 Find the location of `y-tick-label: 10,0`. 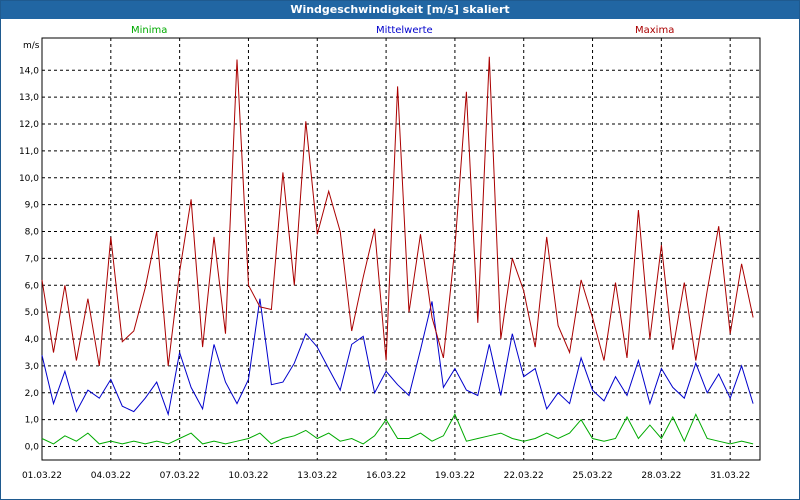

y-tick-label: 10,0 is located at coordinates (29, 179).